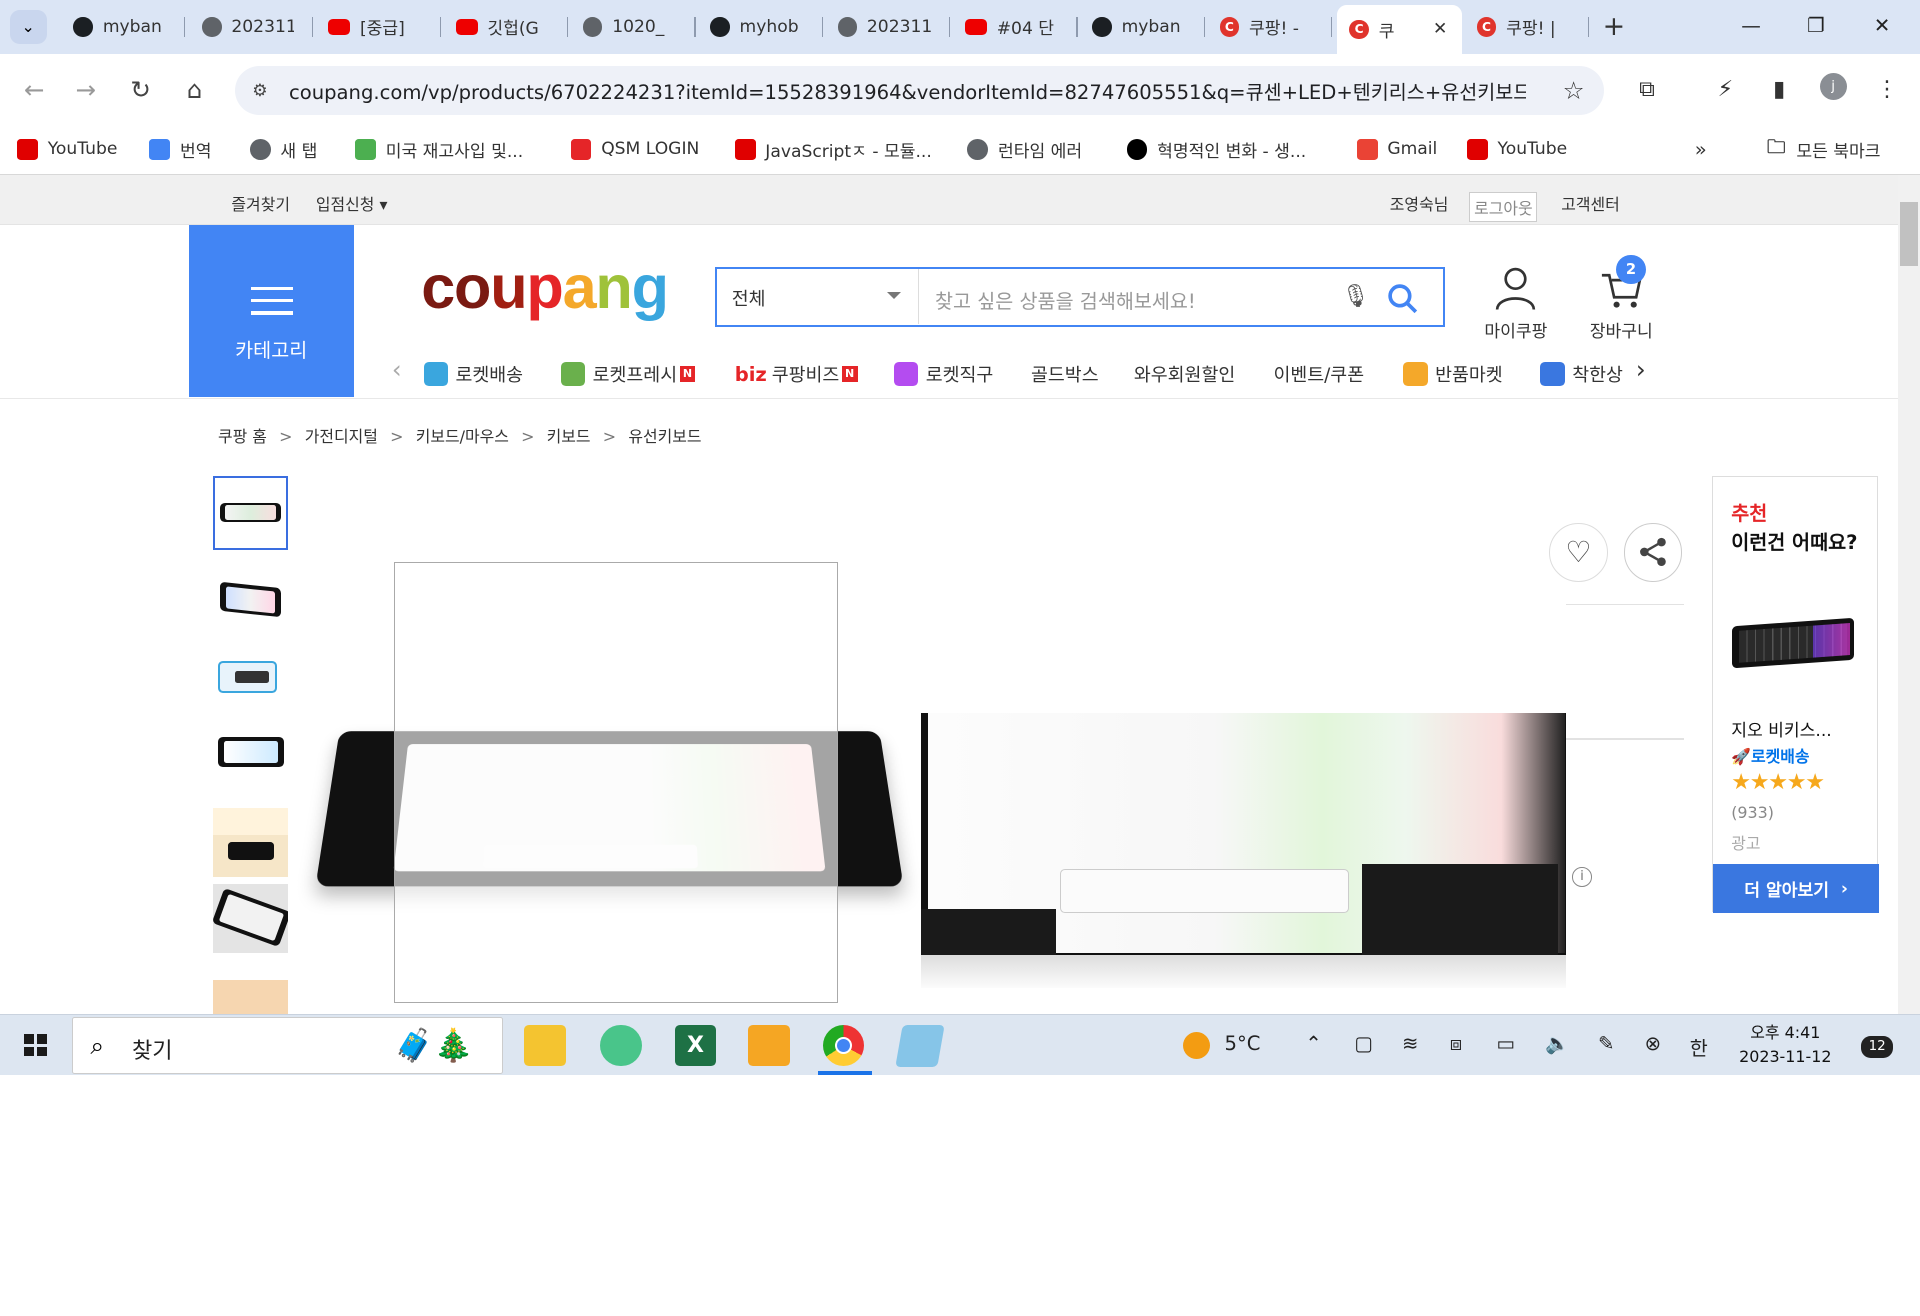  I want to click on site-info-icon: ⚙, so click(259, 91).